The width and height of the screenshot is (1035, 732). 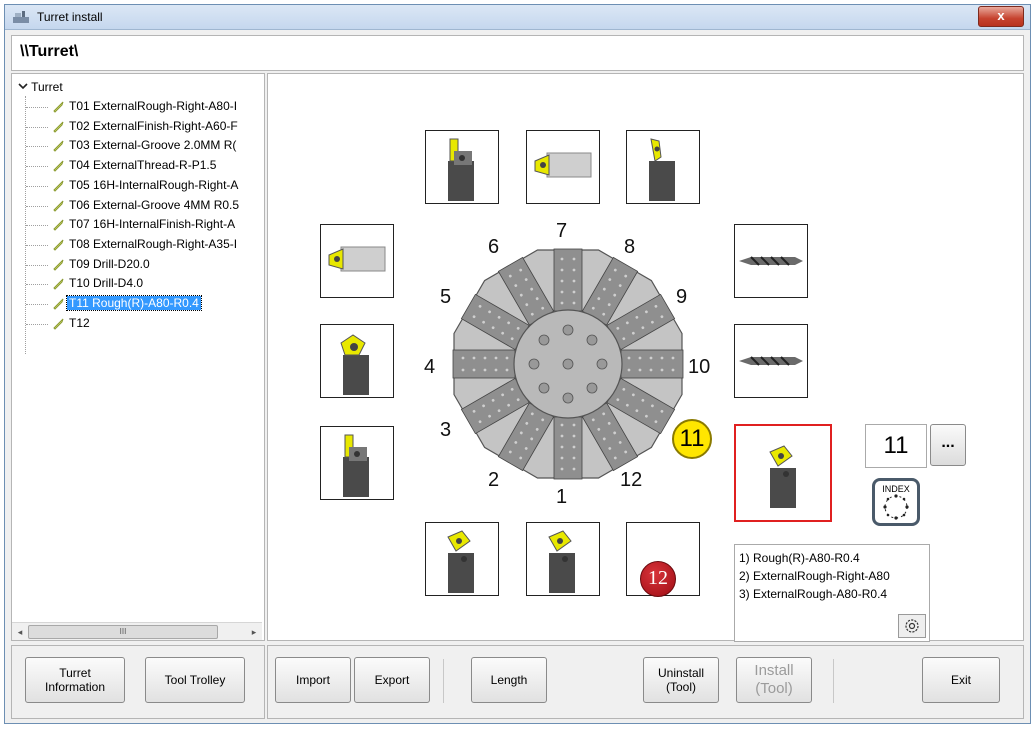 I want to click on window-title: Turret install, so click(x=70, y=17).